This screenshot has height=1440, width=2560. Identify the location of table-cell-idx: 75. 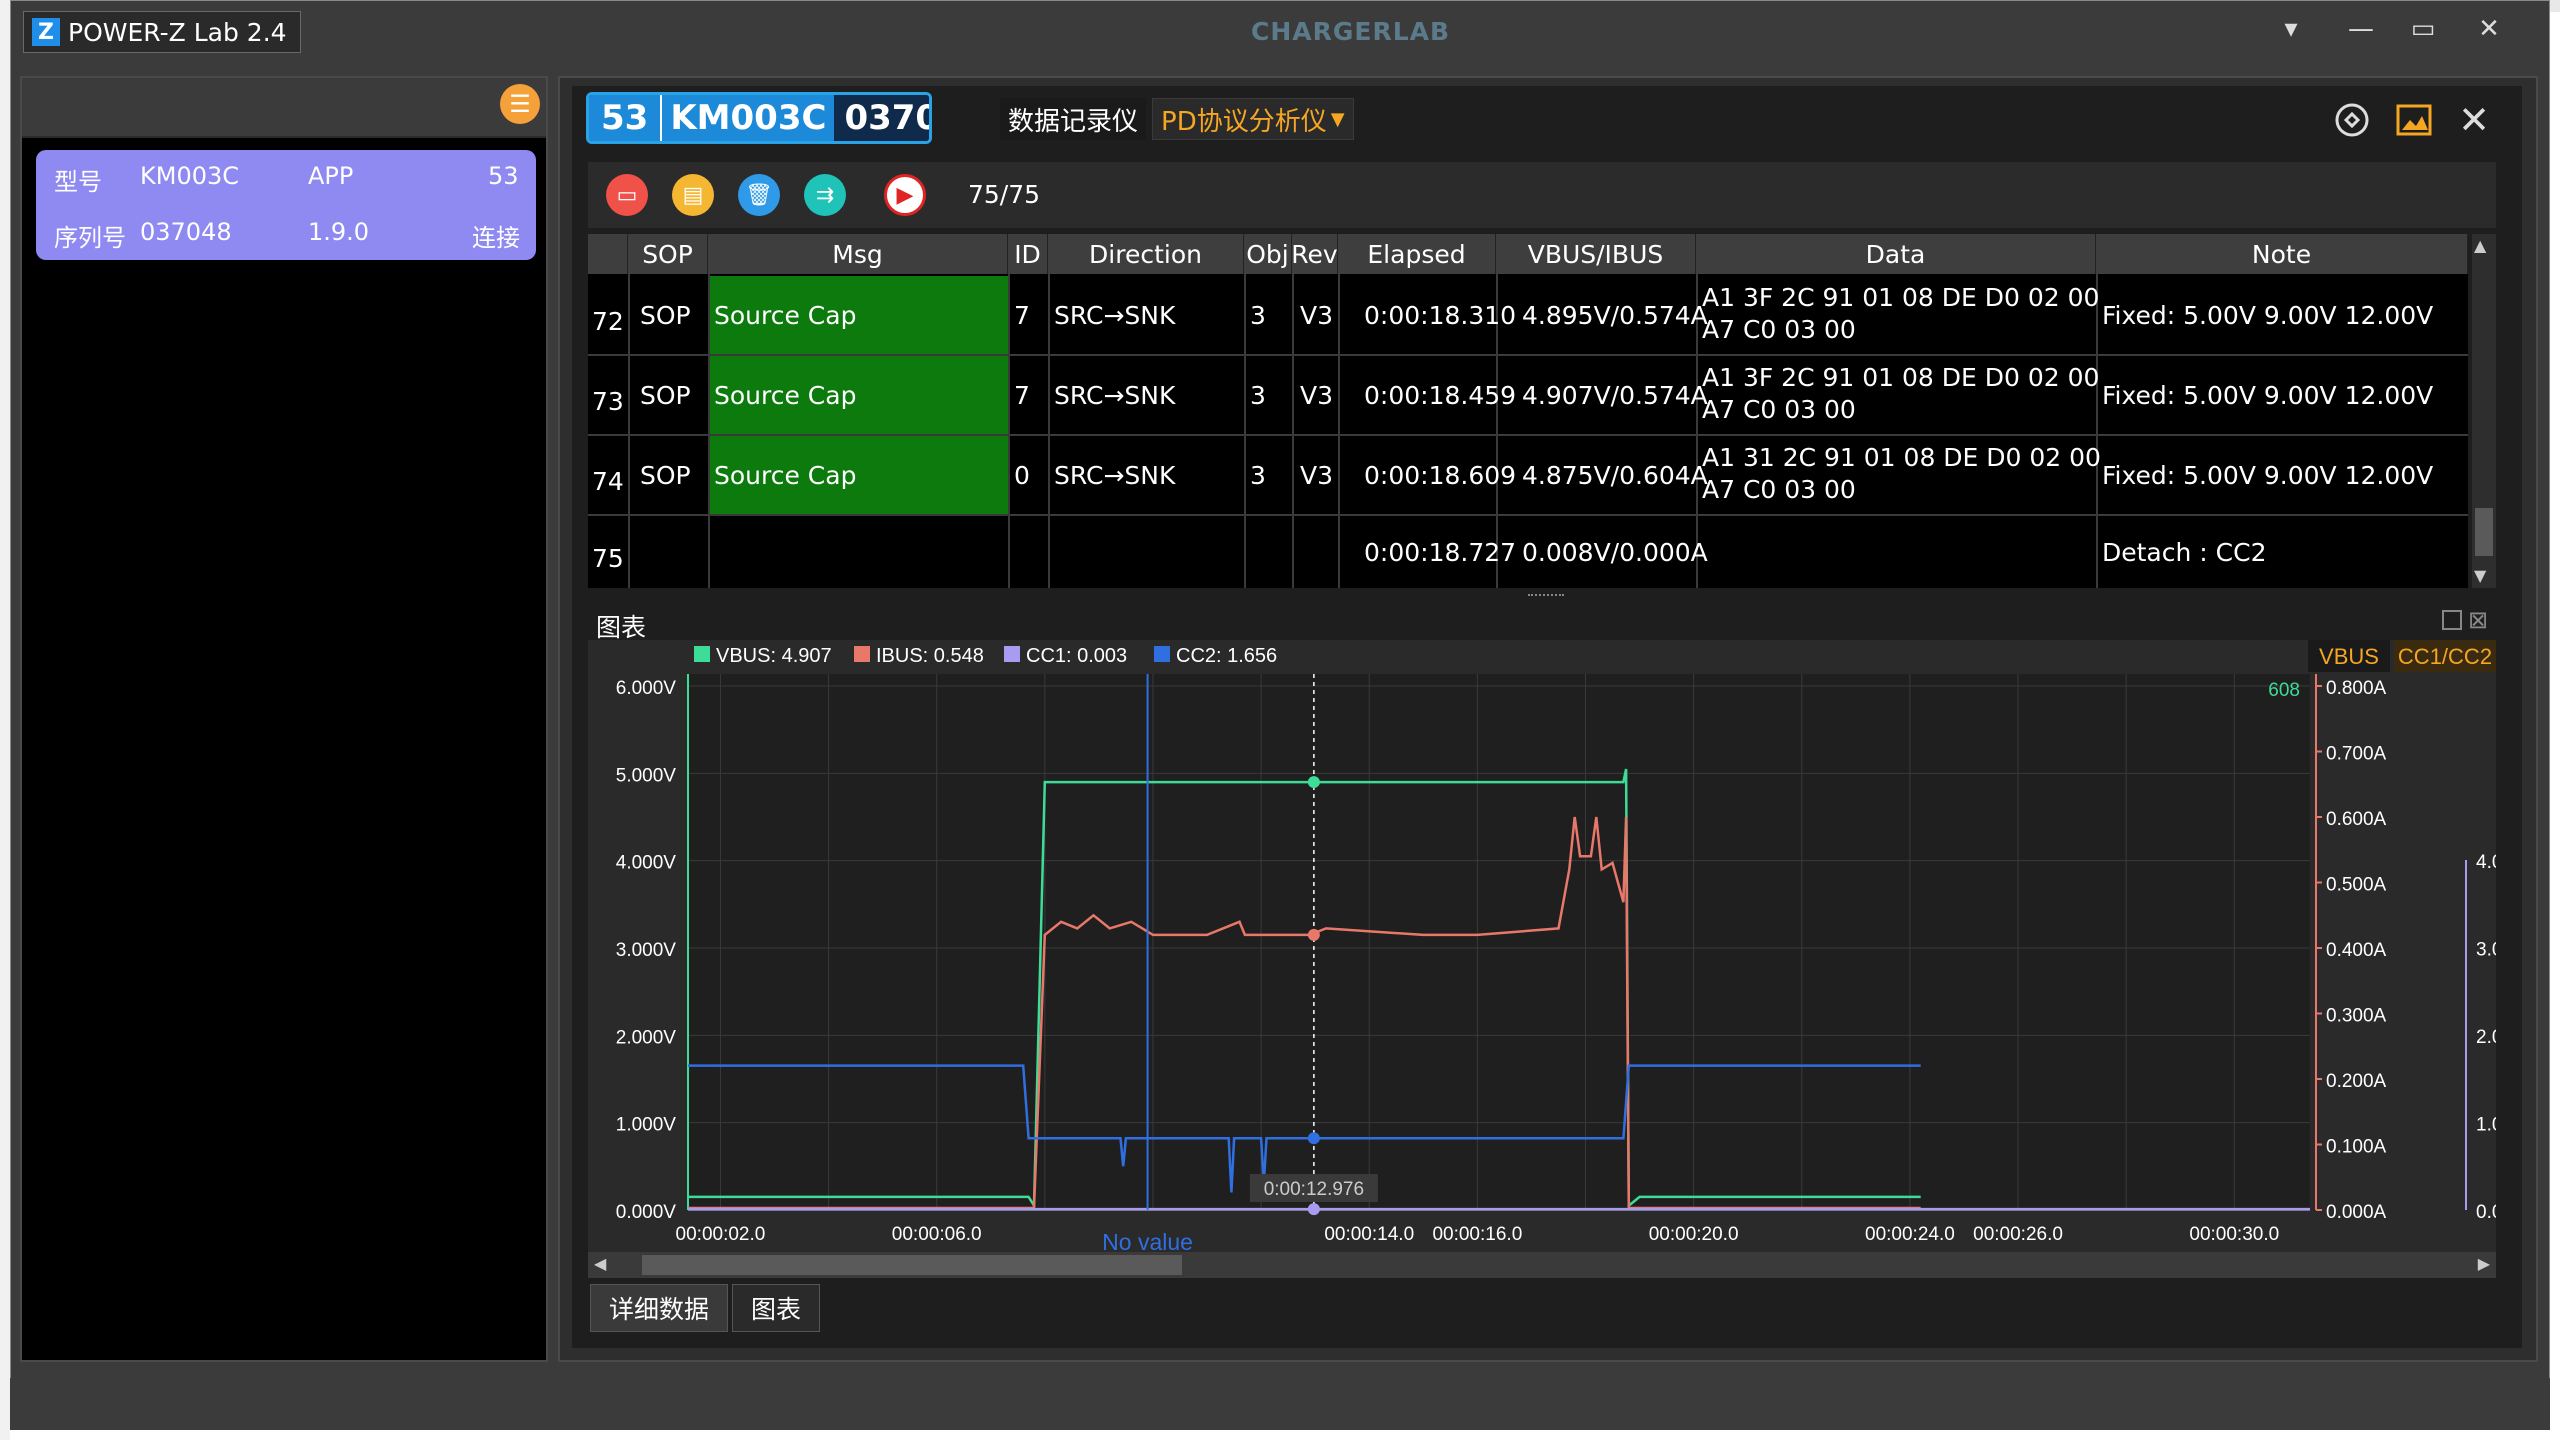
(608, 558).